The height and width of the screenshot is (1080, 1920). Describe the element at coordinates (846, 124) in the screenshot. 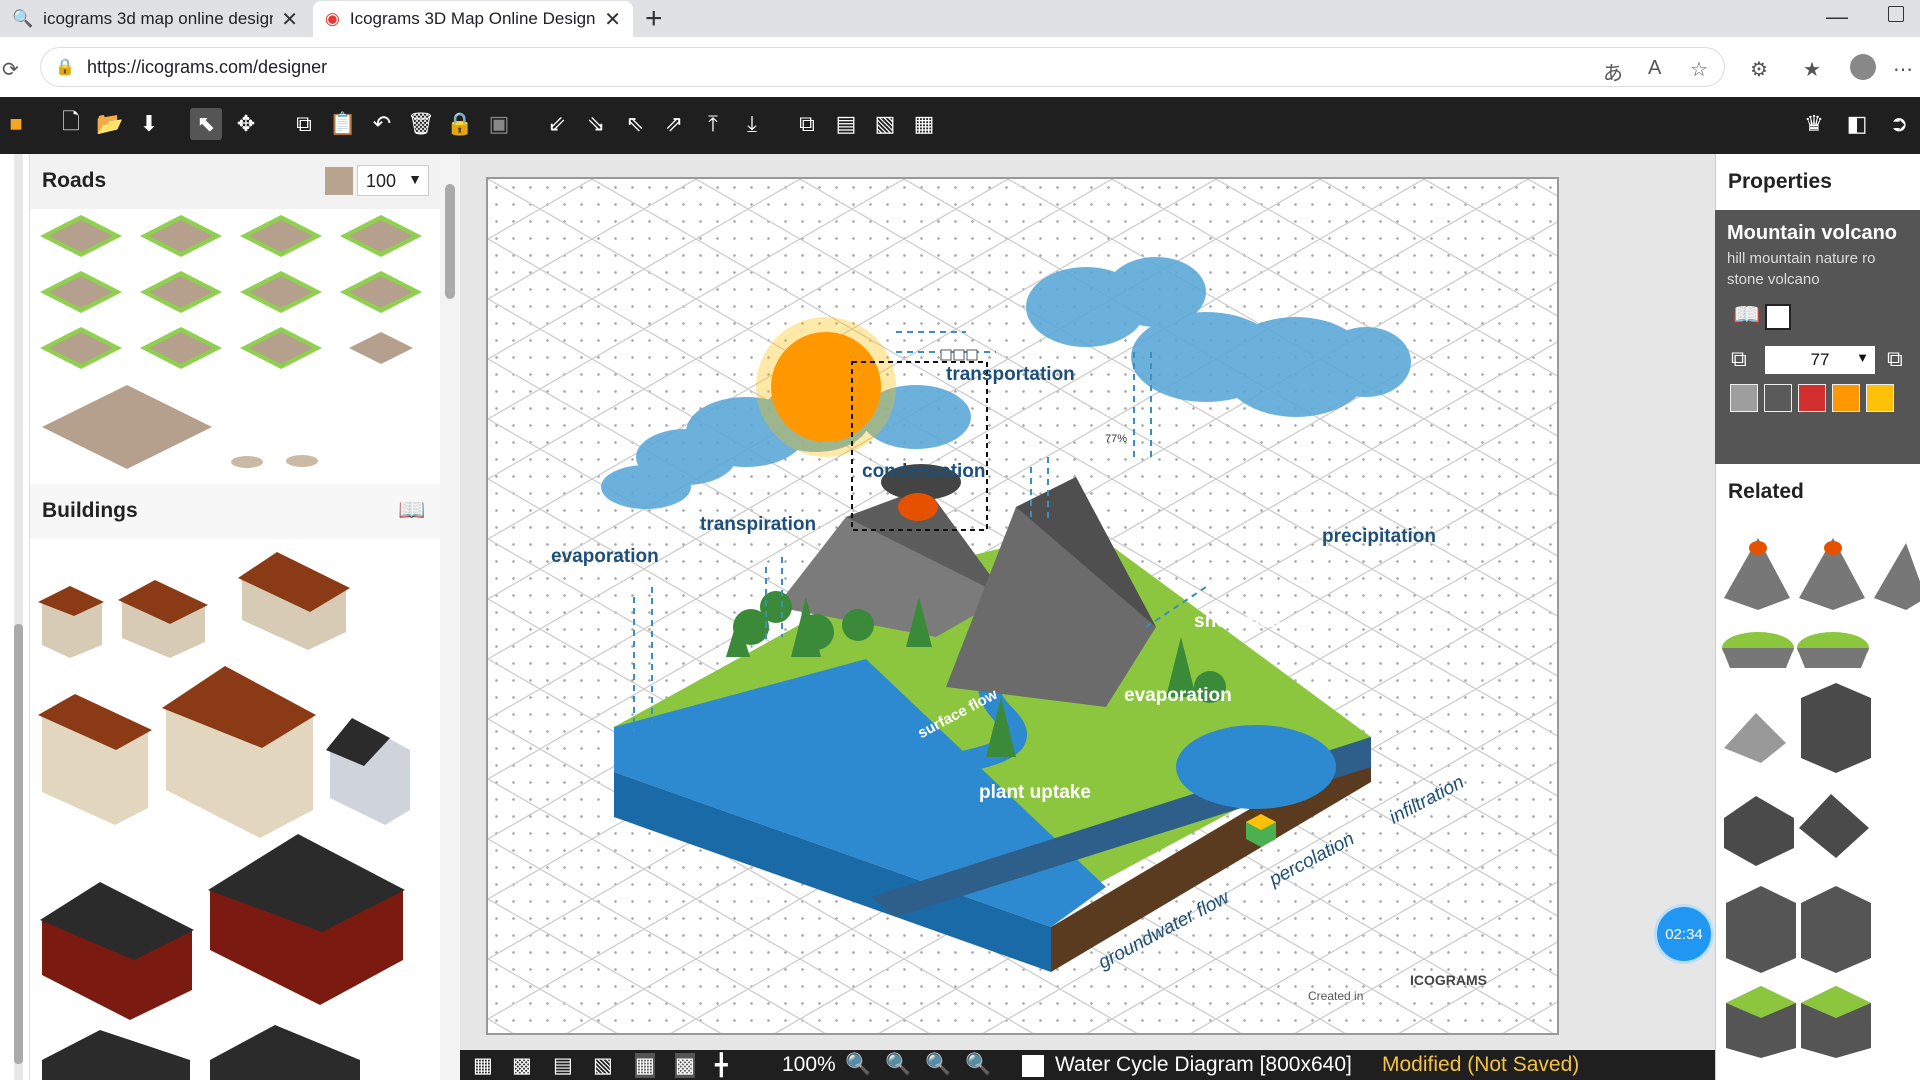

I see `send-back-icon: ▤` at that location.